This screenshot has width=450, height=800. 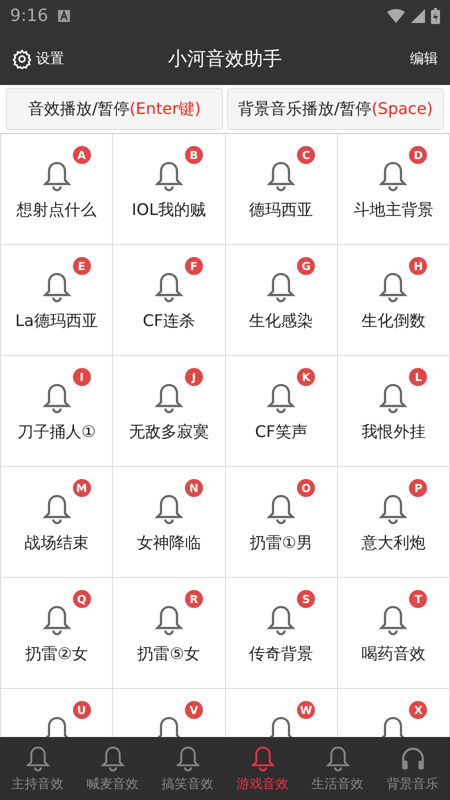 I want to click on sound-tile: T 喝药音效, so click(x=394, y=633).